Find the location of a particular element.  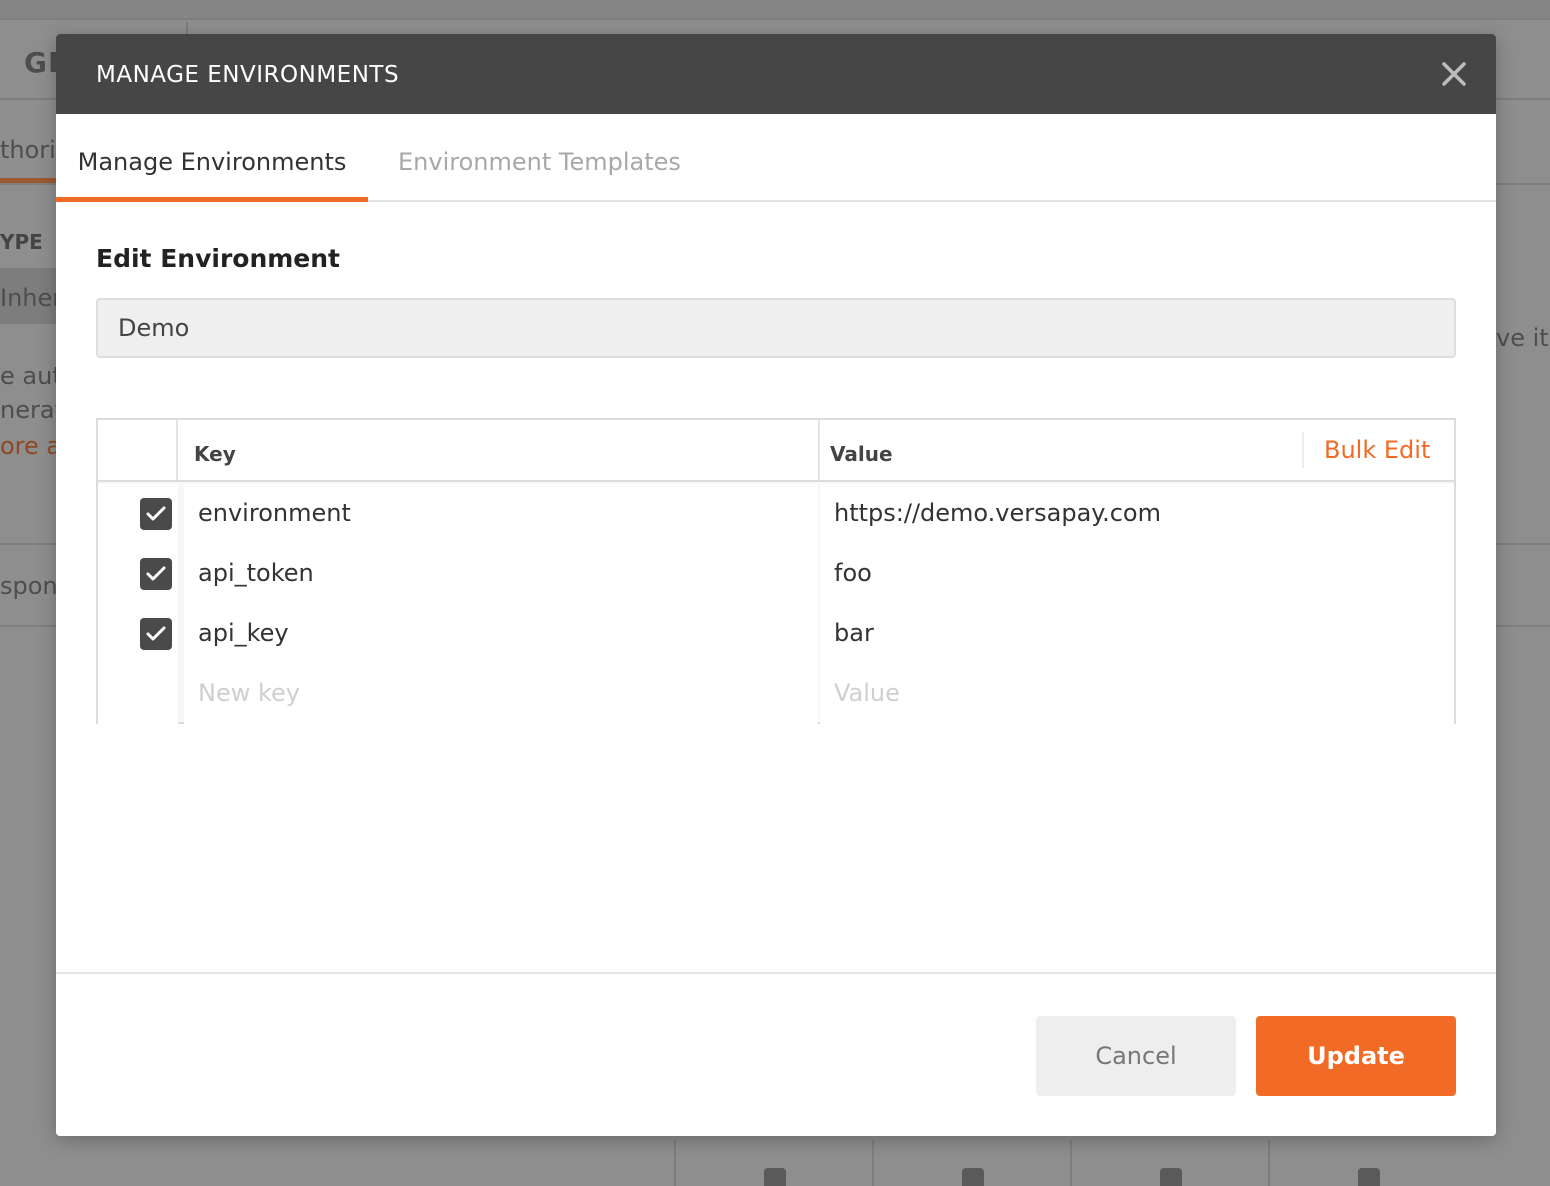

variable-value: bar is located at coordinates (854, 633).